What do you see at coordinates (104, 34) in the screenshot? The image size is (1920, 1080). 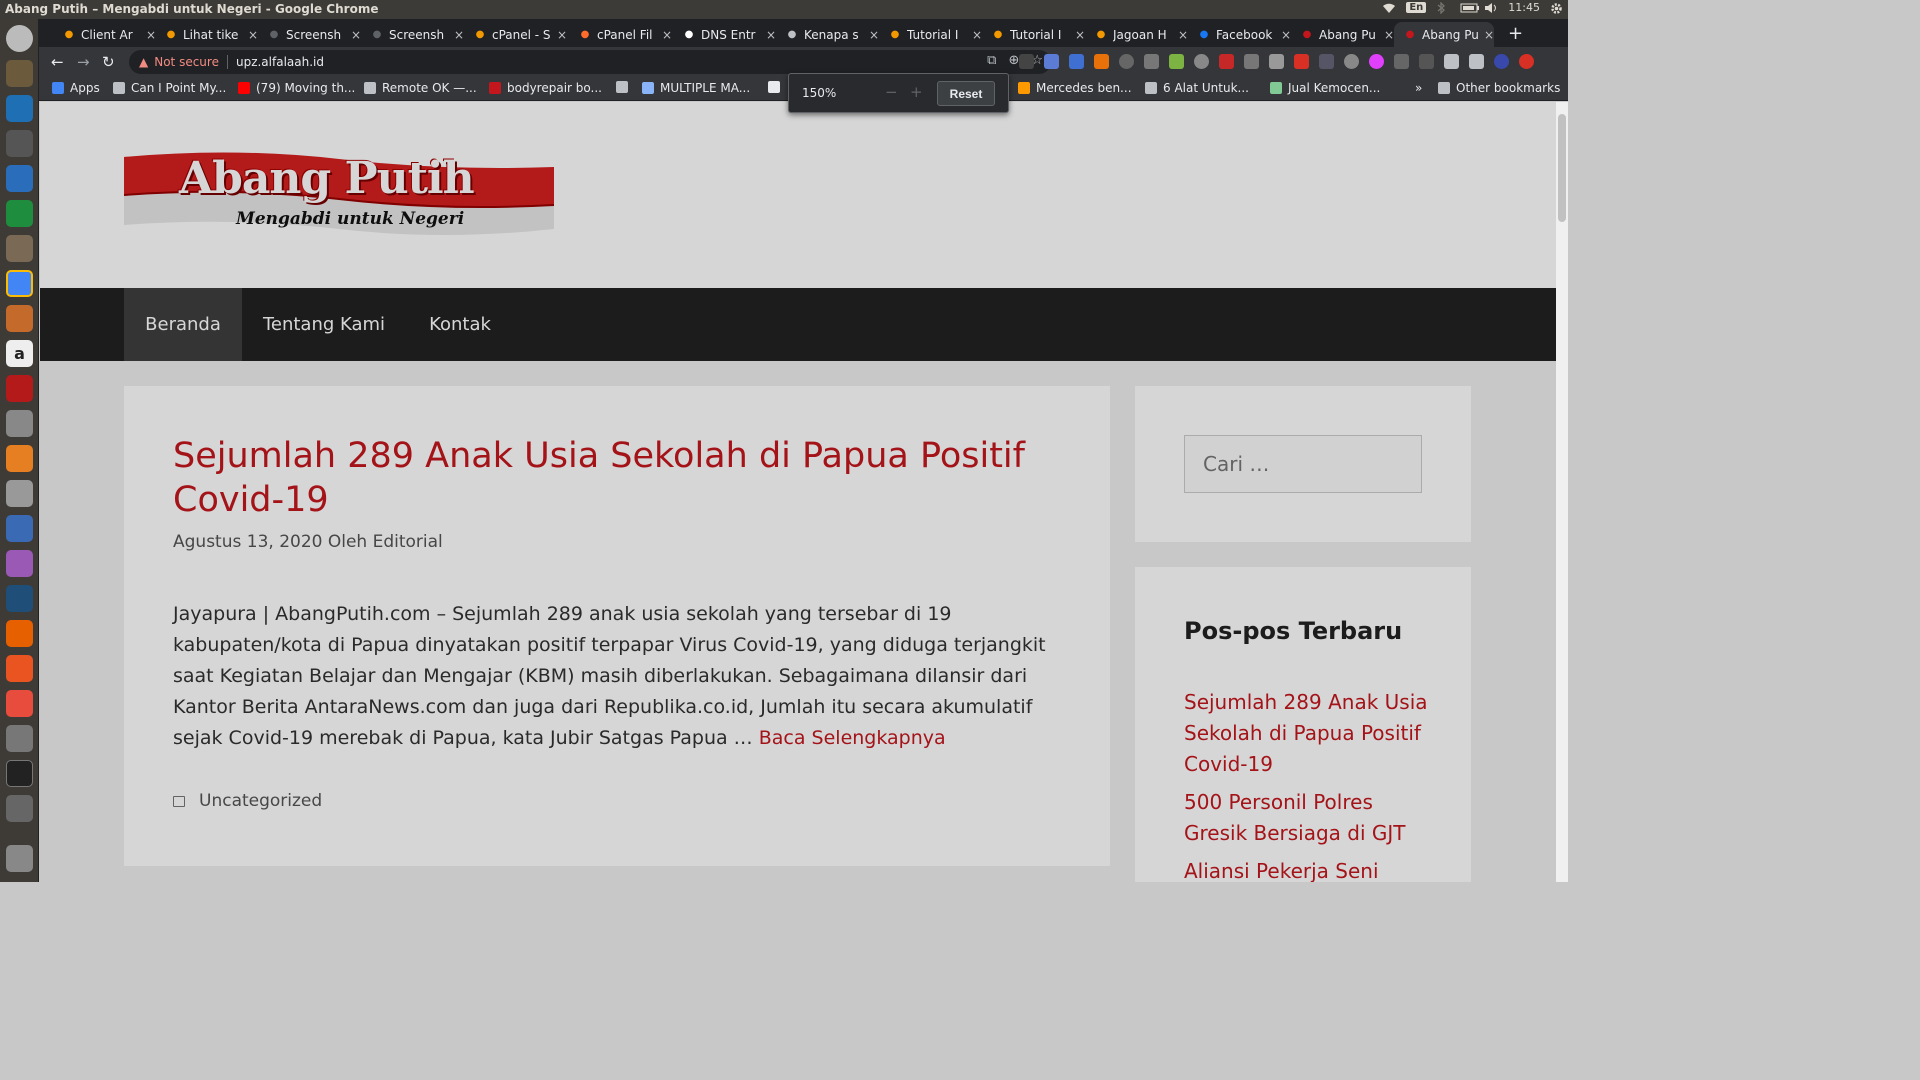 I see `browser-tab: ● Client Ar ×` at bounding box center [104, 34].